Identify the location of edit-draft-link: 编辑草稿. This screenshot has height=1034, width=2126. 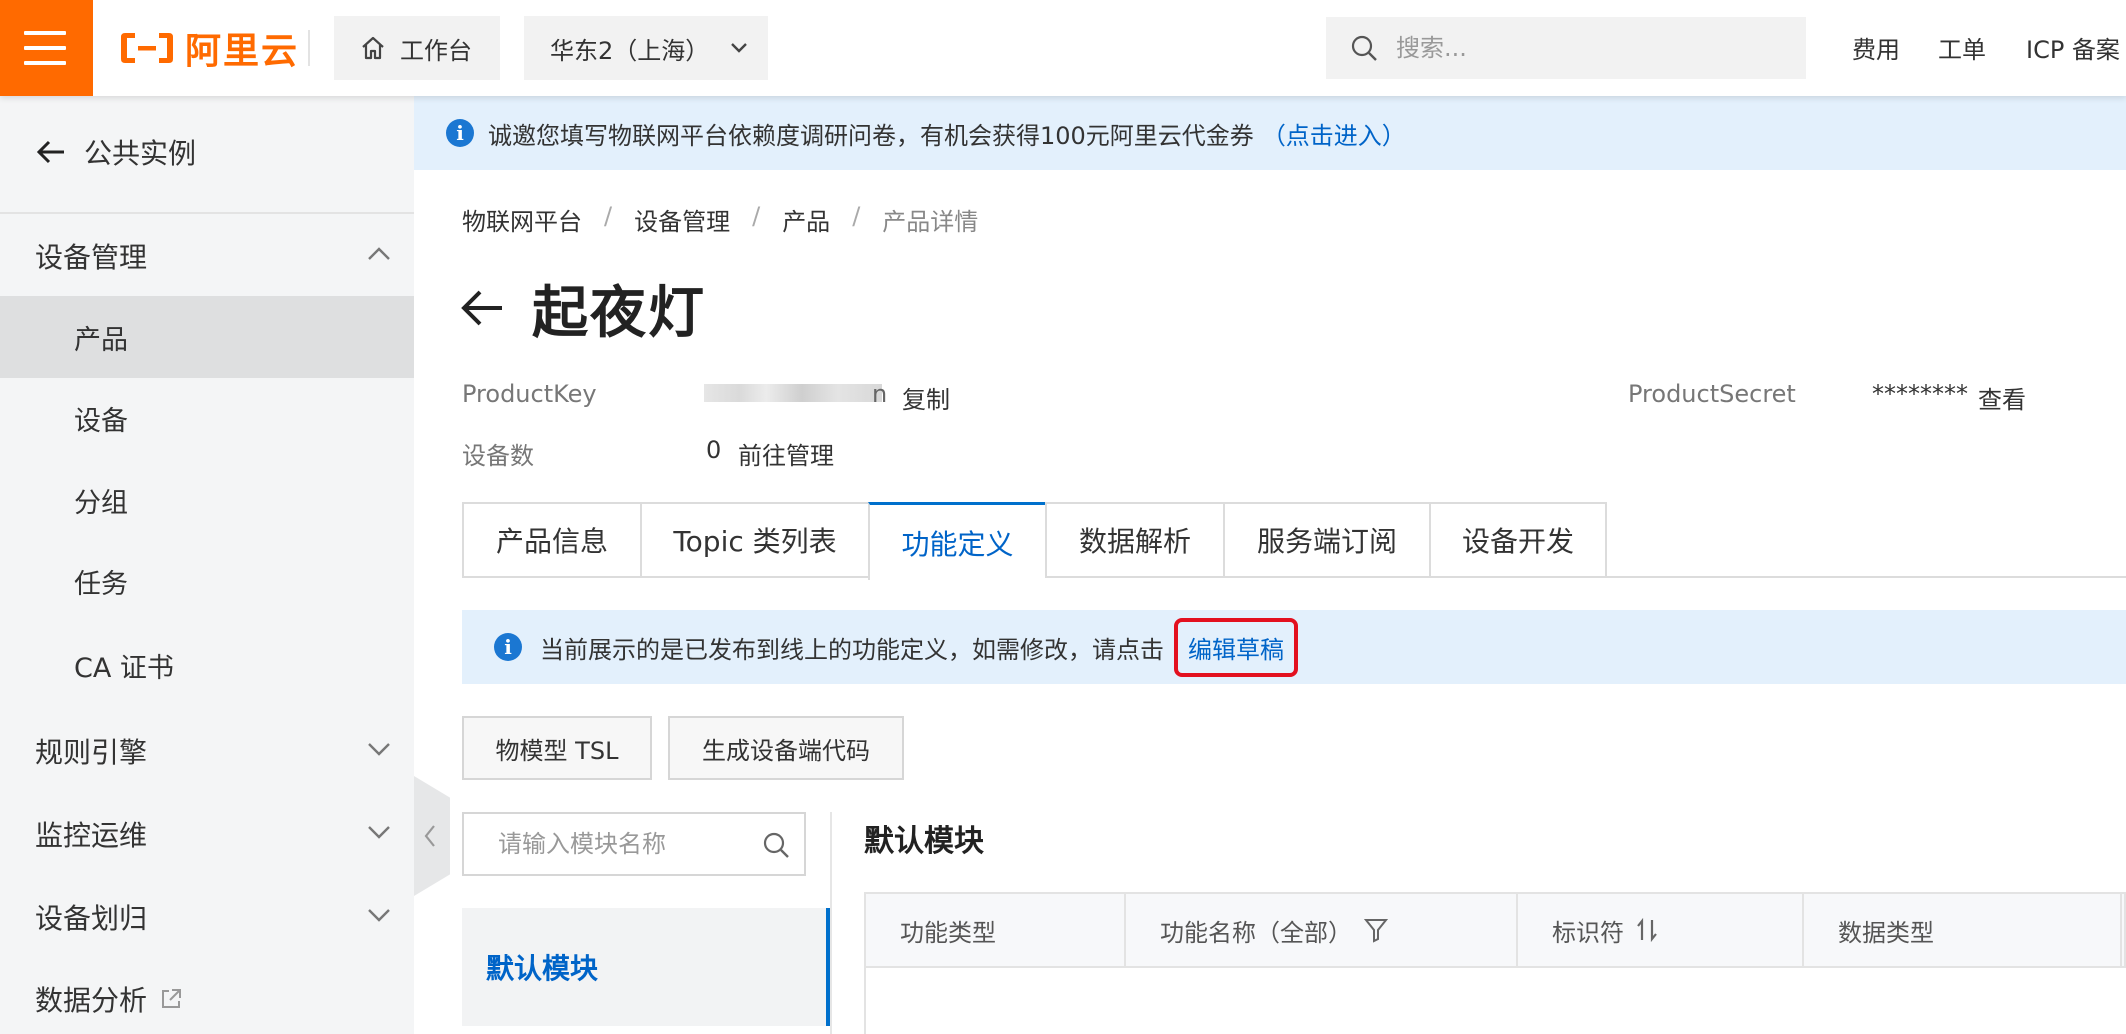
(1236, 647).